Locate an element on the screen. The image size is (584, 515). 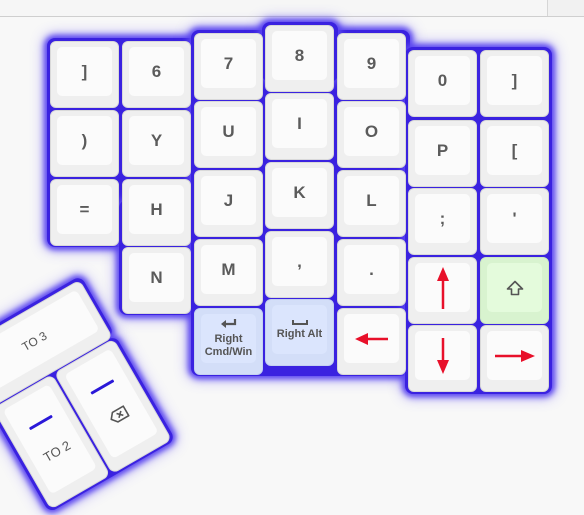
key: ' is located at coordinates (514, 221).